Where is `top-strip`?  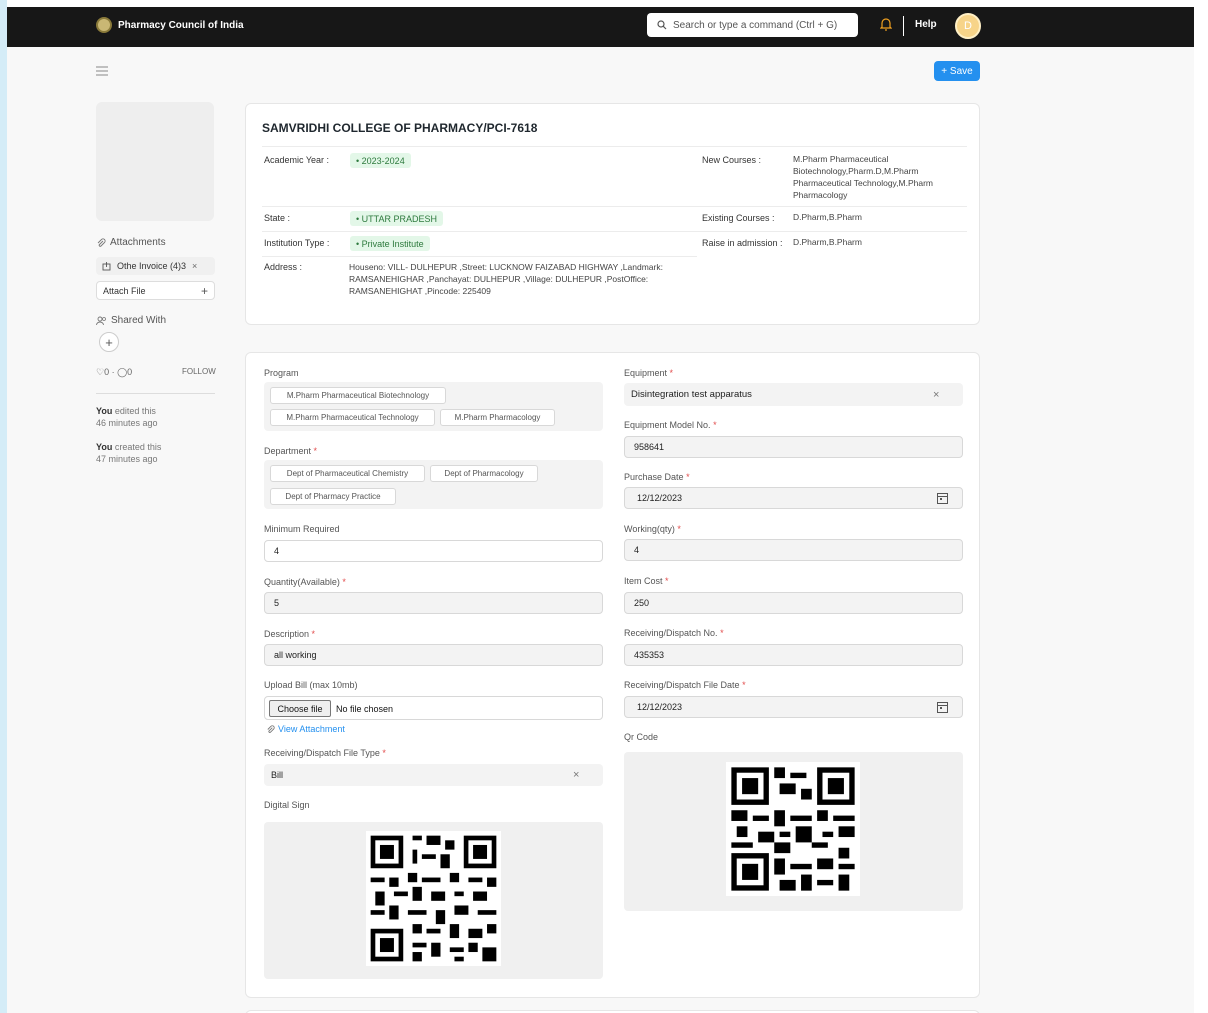
top-strip is located at coordinates (604, 3).